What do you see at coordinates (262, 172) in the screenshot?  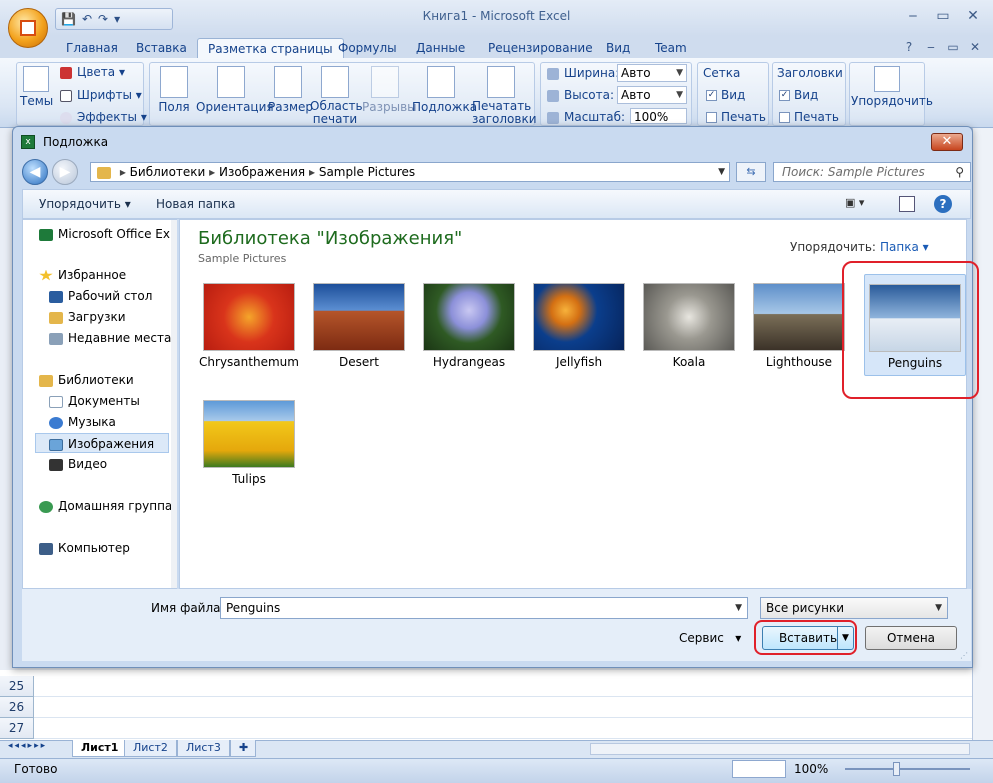 I see `breadcrumb-pictures: Изображения` at bounding box center [262, 172].